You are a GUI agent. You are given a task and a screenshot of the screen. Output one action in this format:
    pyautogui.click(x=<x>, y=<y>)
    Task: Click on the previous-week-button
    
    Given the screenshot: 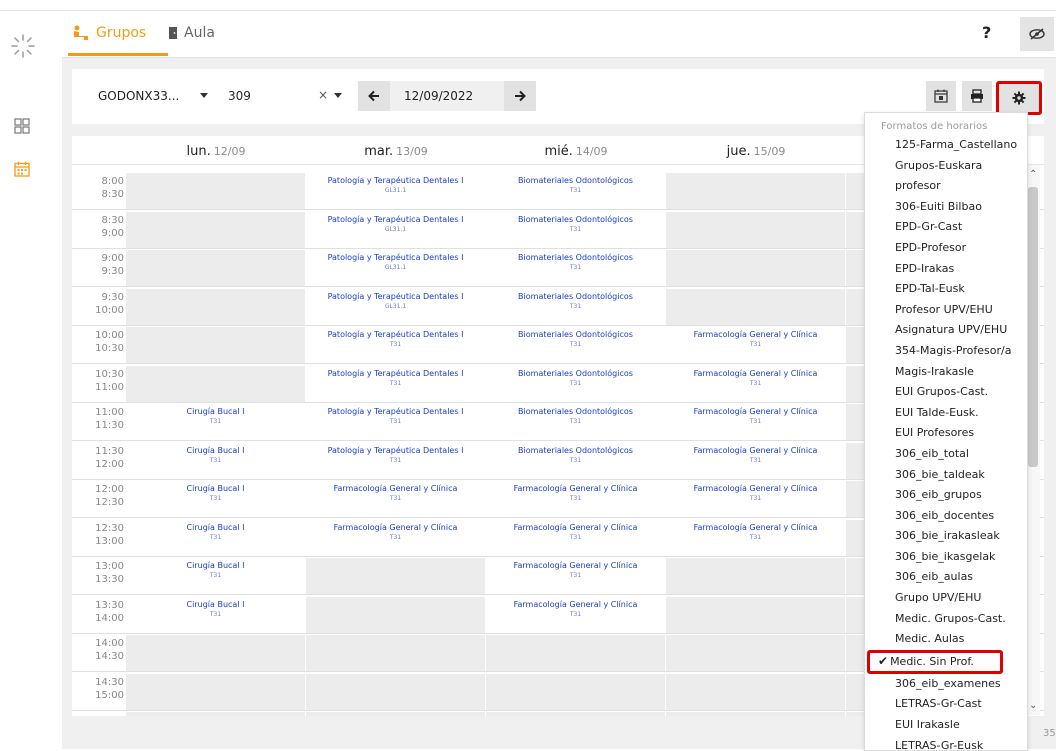 What is the action you would take?
    pyautogui.click(x=374, y=96)
    